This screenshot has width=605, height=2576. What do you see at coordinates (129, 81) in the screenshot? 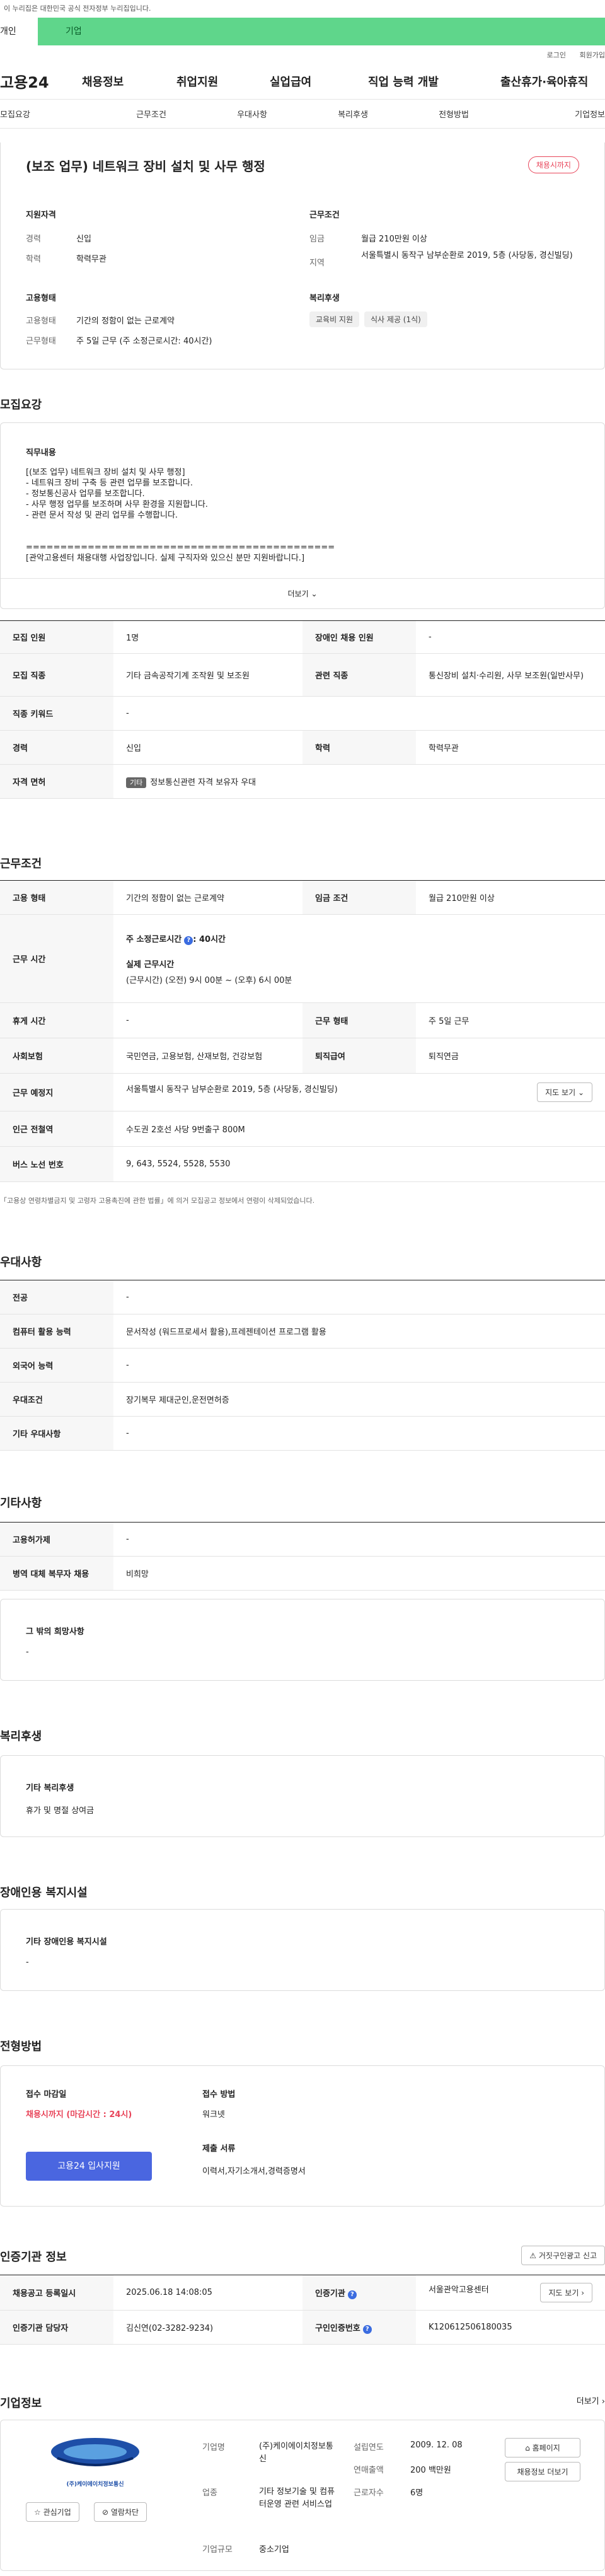
I see `nav-jobs: 채용정보` at bounding box center [129, 81].